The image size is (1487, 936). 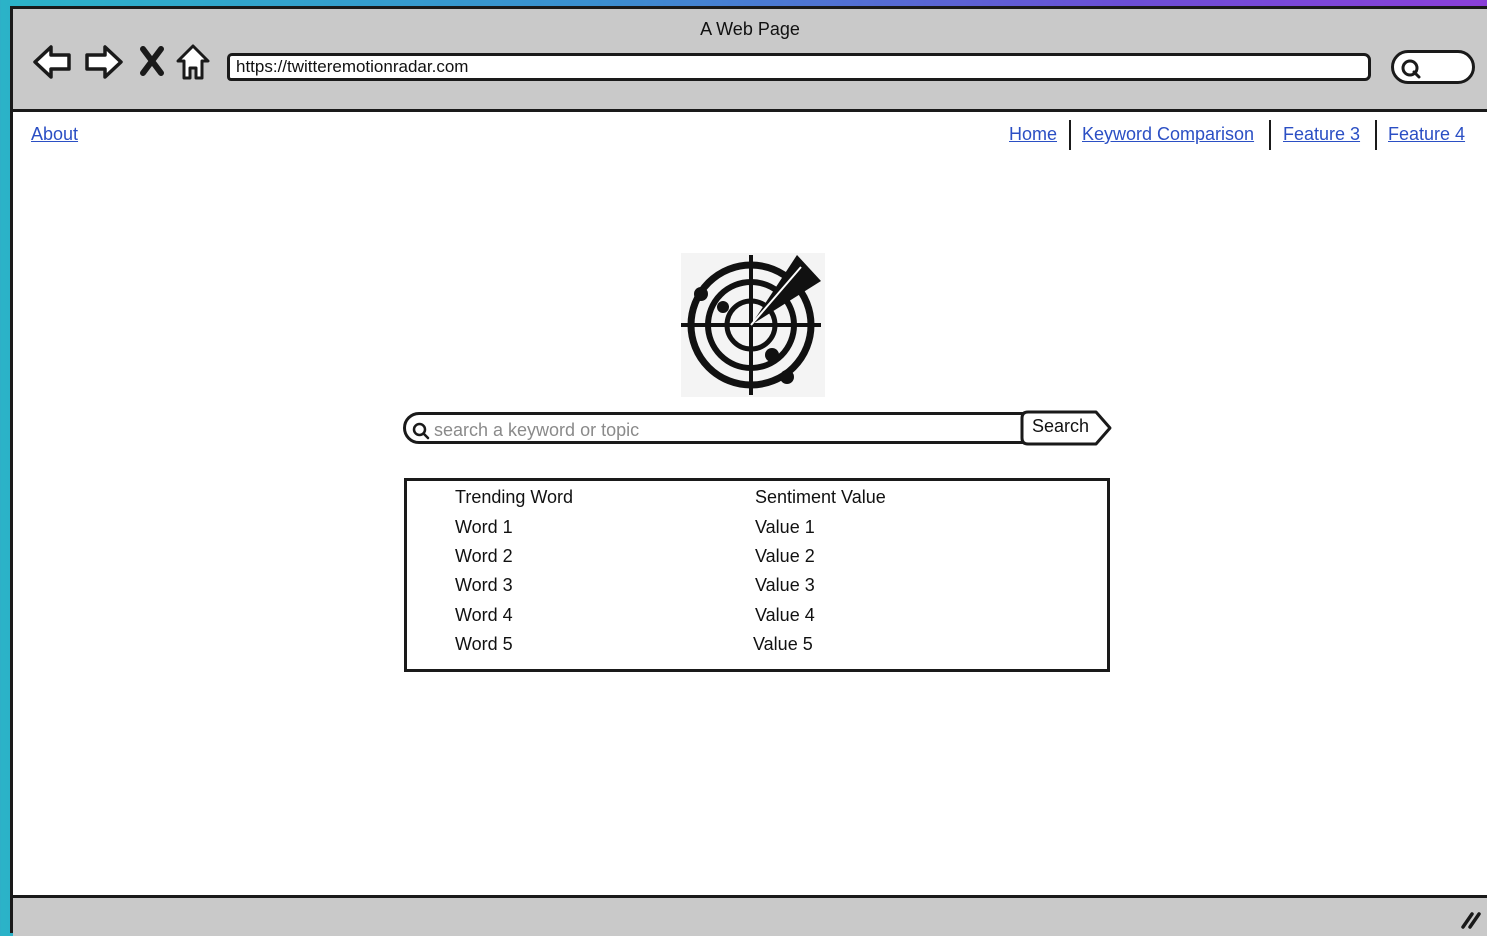 What do you see at coordinates (753, 325) in the screenshot?
I see `radar-icon` at bounding box center [753, 325].